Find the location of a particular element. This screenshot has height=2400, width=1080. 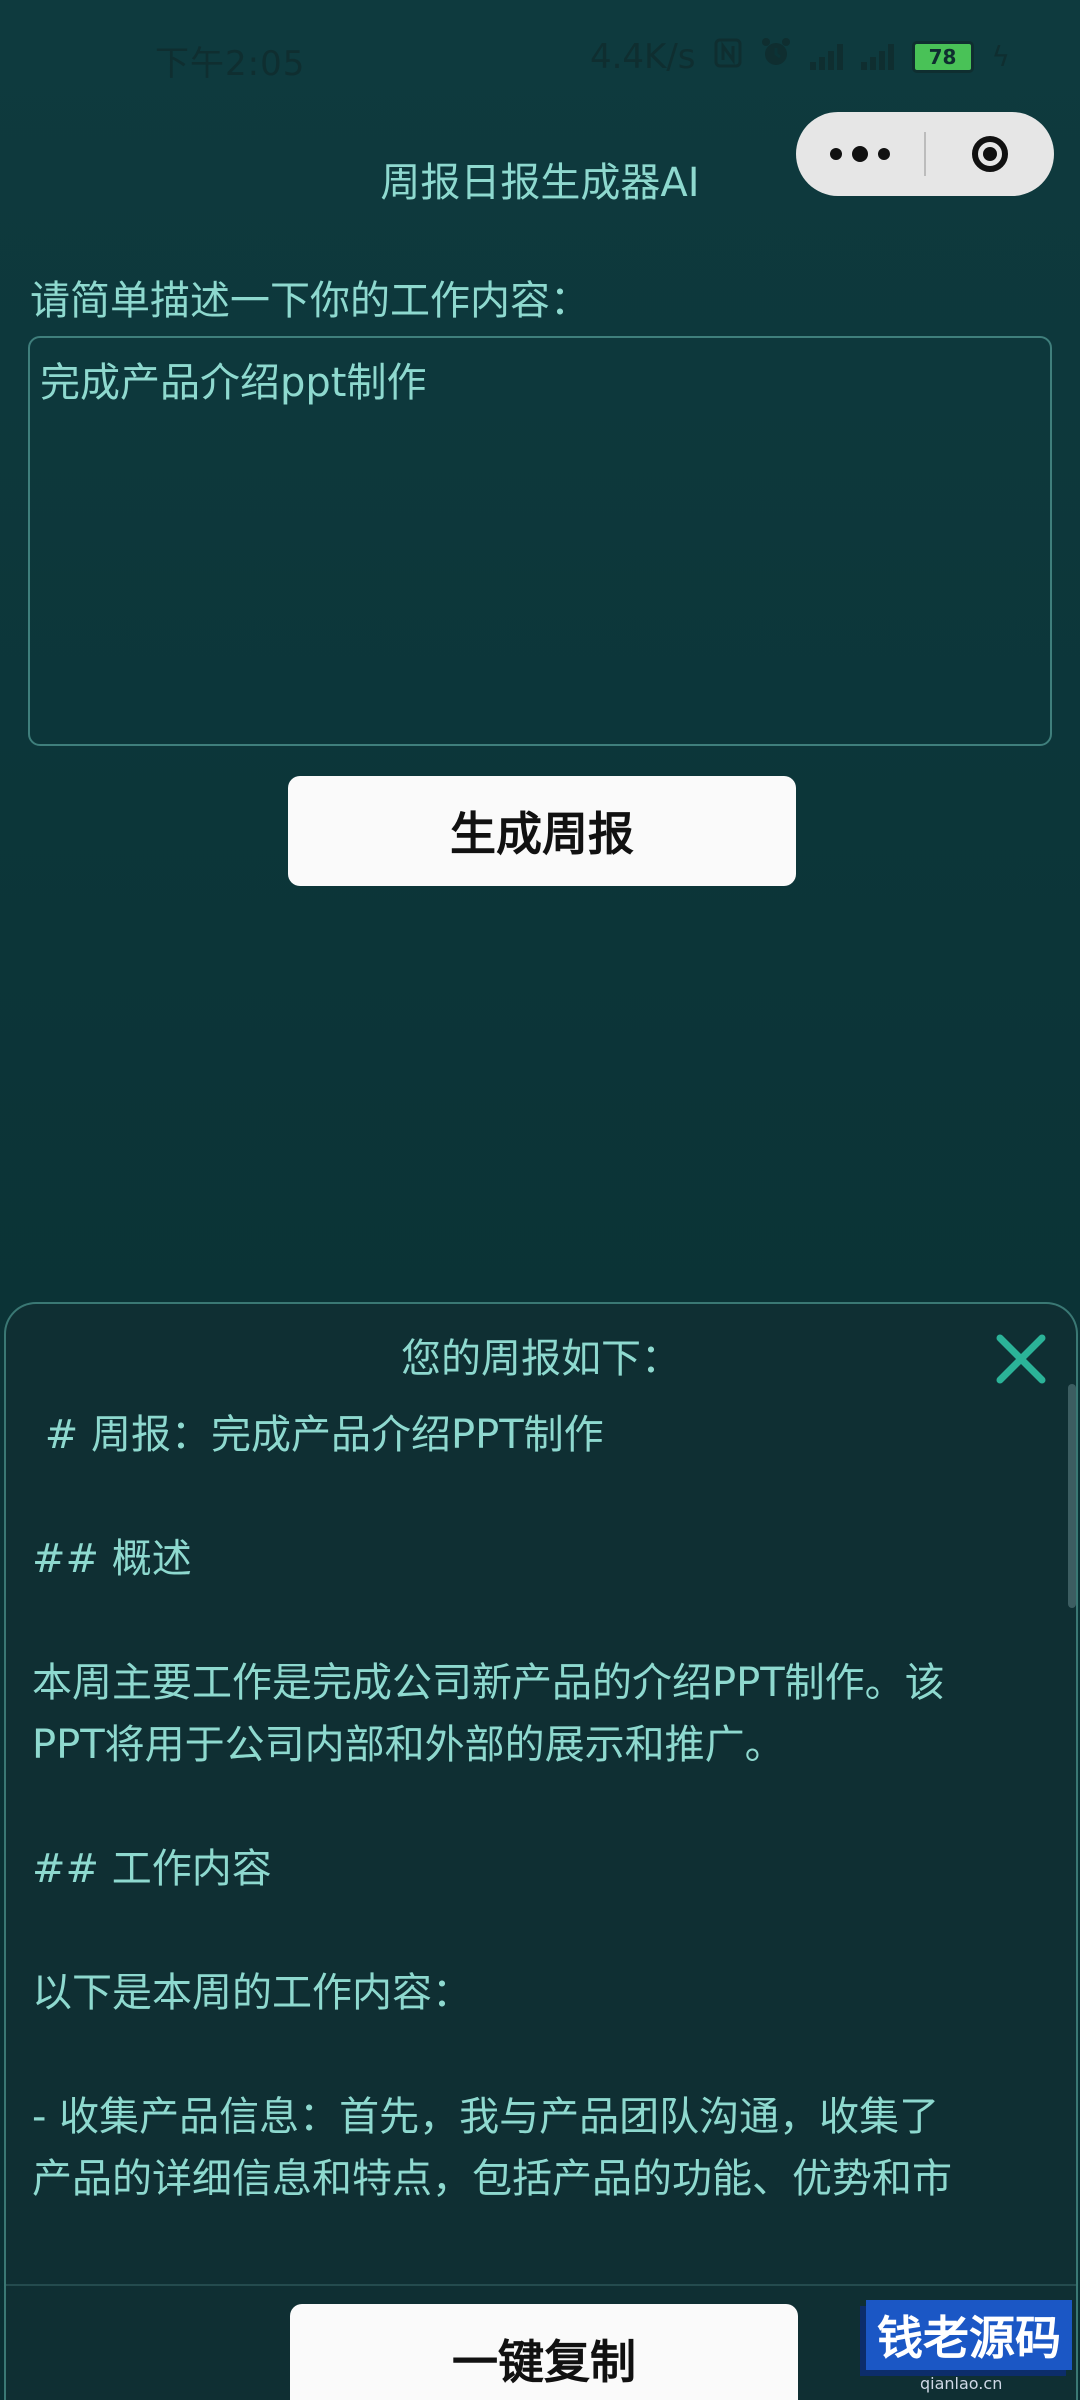

report-line: ## 概述 is located at coordinates (112, 1559).